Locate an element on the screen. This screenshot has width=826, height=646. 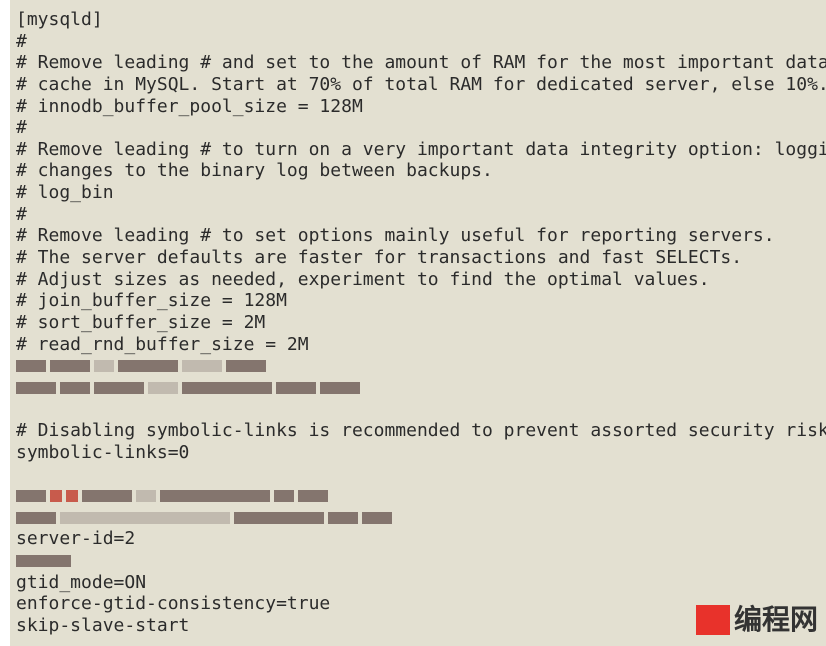
watermark-text: 编程网 is located at coordinates (775, 619).